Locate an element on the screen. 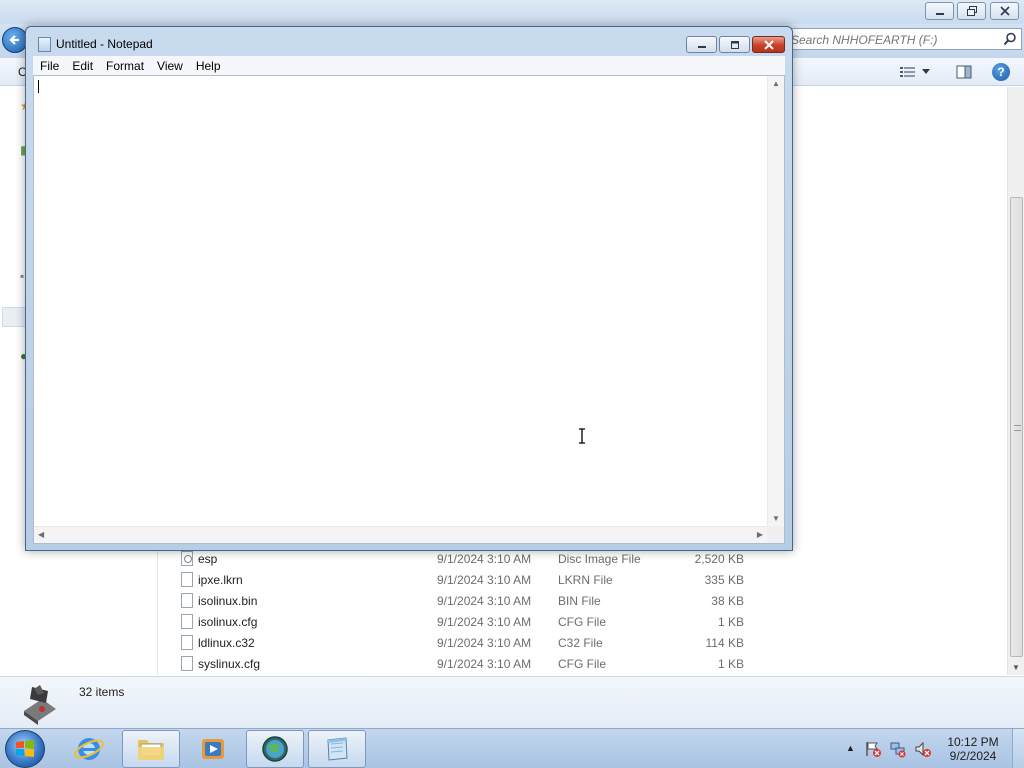  file-name: isolinux.bin is located at coordinates (228, 600).